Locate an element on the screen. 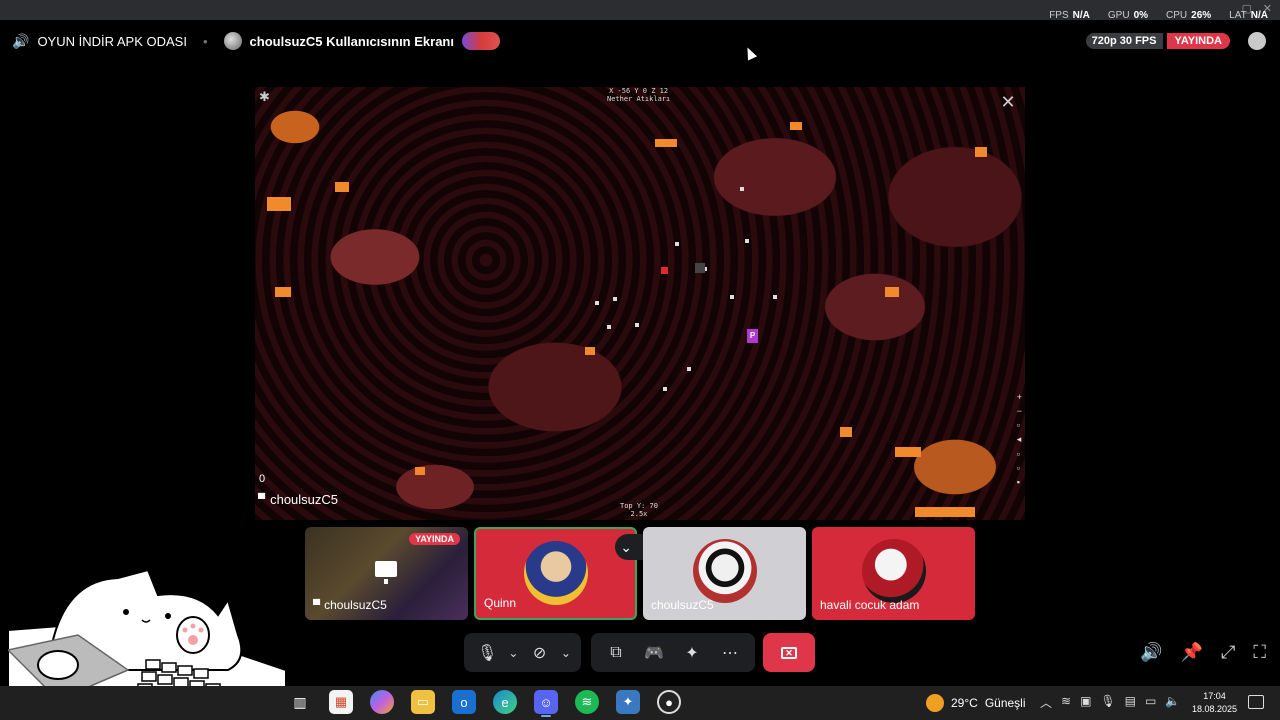 This screenshot has width=1280, height=720. soundboard-icon: ✦ is located at coordinates (692, 653).